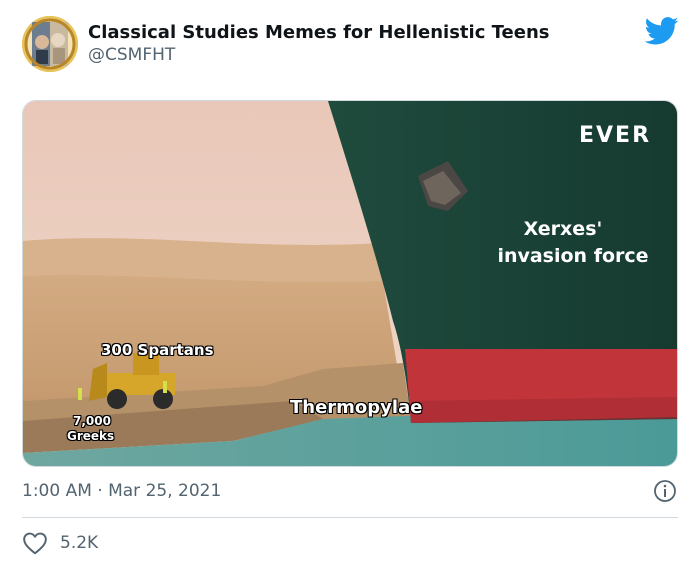  I want to click on avatar, so click(50, 44).